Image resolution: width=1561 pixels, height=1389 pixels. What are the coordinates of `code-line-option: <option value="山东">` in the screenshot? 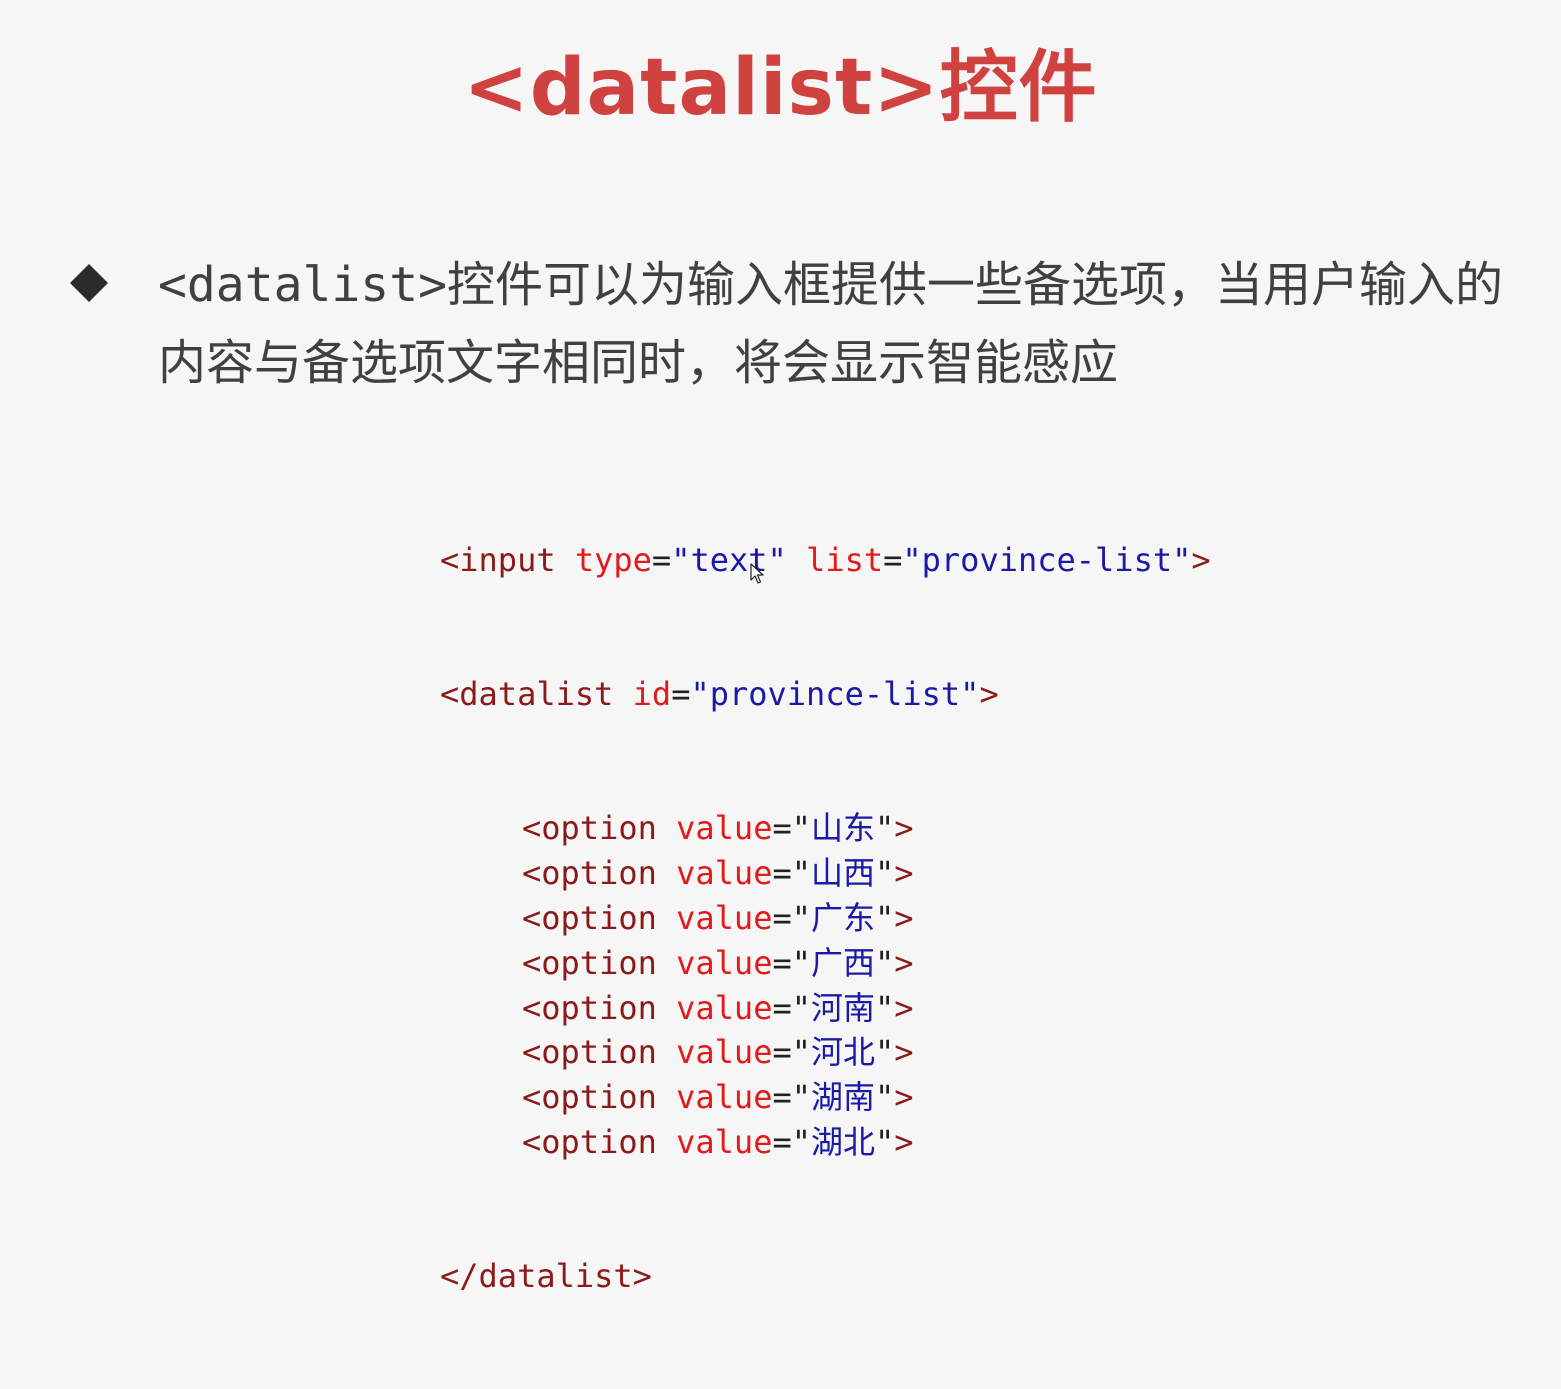 It's located at (825, 828).